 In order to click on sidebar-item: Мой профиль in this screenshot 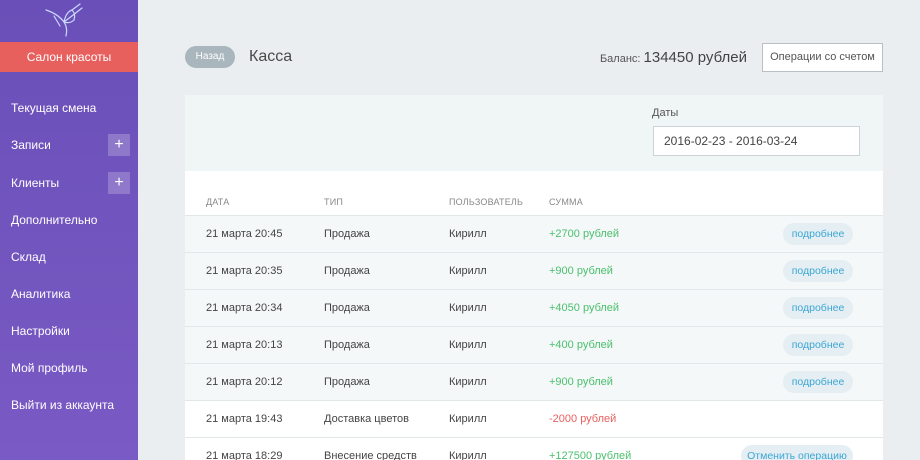, I will do `click(69, 368)`.